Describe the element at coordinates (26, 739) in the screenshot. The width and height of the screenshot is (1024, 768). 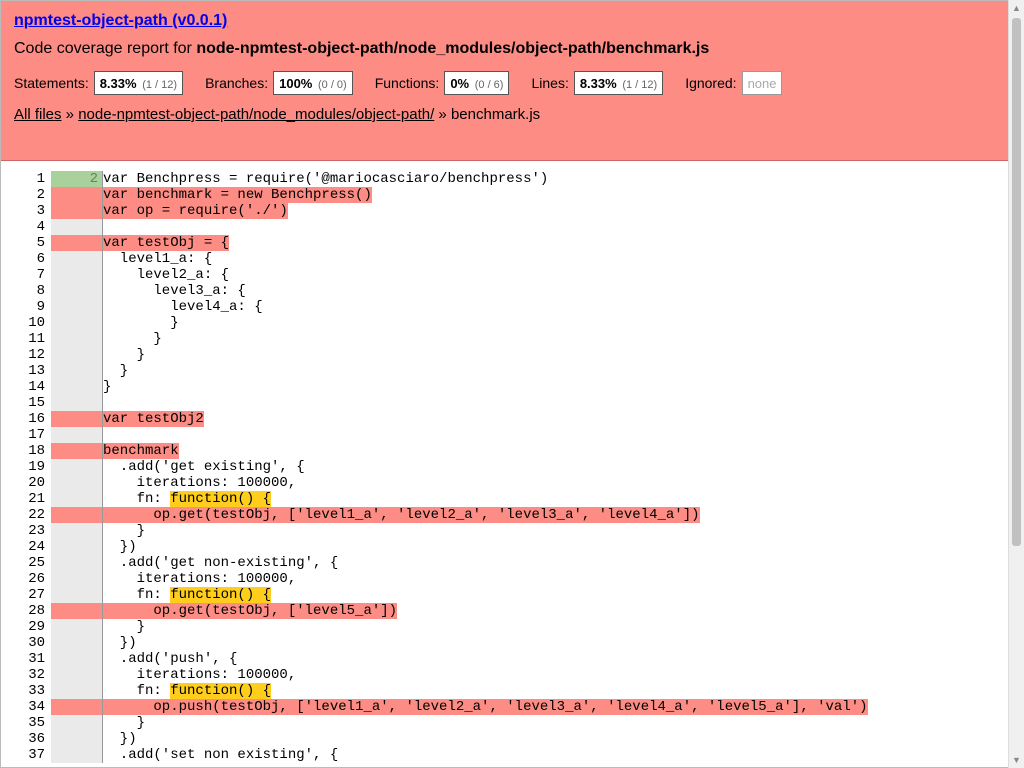
I see `line-number: 36` at that location.